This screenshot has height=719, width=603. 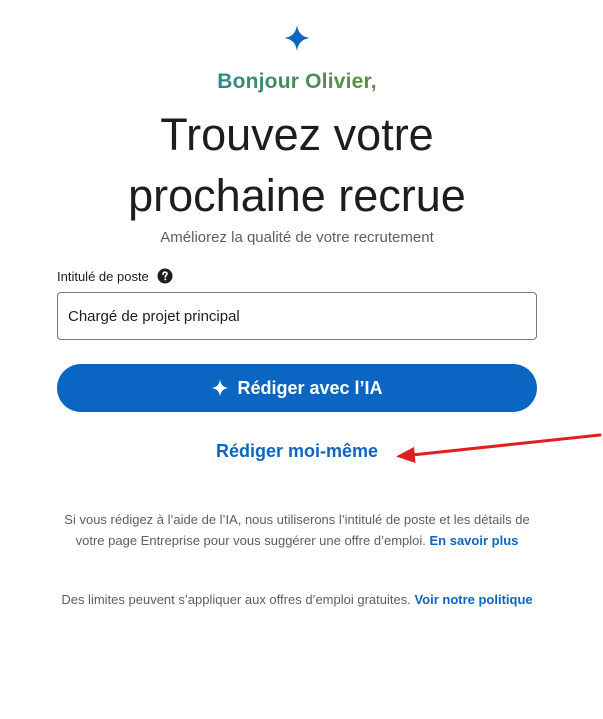 I want to click on write-with-ai-label: Rédiger avec l’IA, so click(x=310, y=387).